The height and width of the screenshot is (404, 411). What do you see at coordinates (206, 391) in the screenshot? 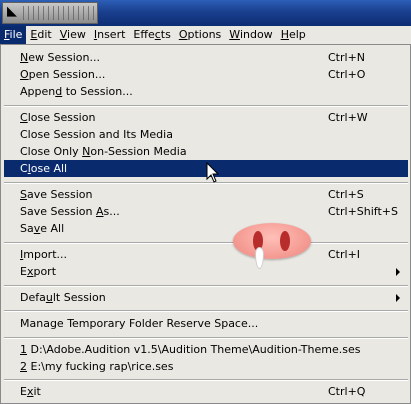
I see `menu-exit: Exit Ctrl+Q` at bounding box center [206, 391].